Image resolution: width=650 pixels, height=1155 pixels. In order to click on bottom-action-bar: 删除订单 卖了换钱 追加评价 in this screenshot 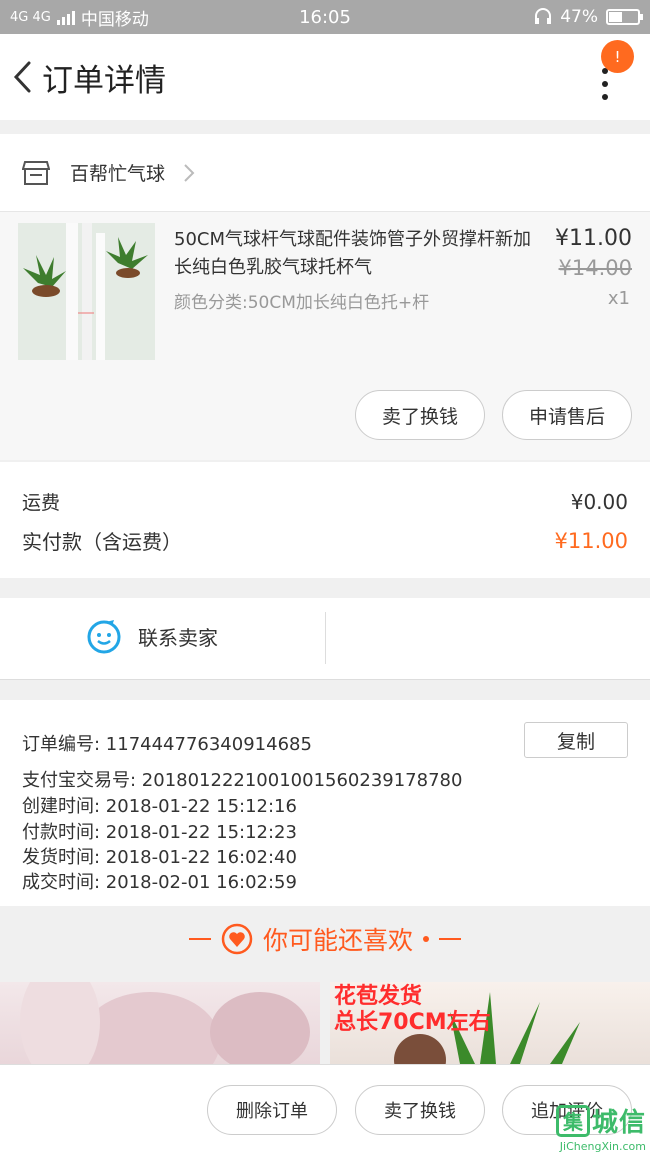, I will do `click(325, 1109)`.